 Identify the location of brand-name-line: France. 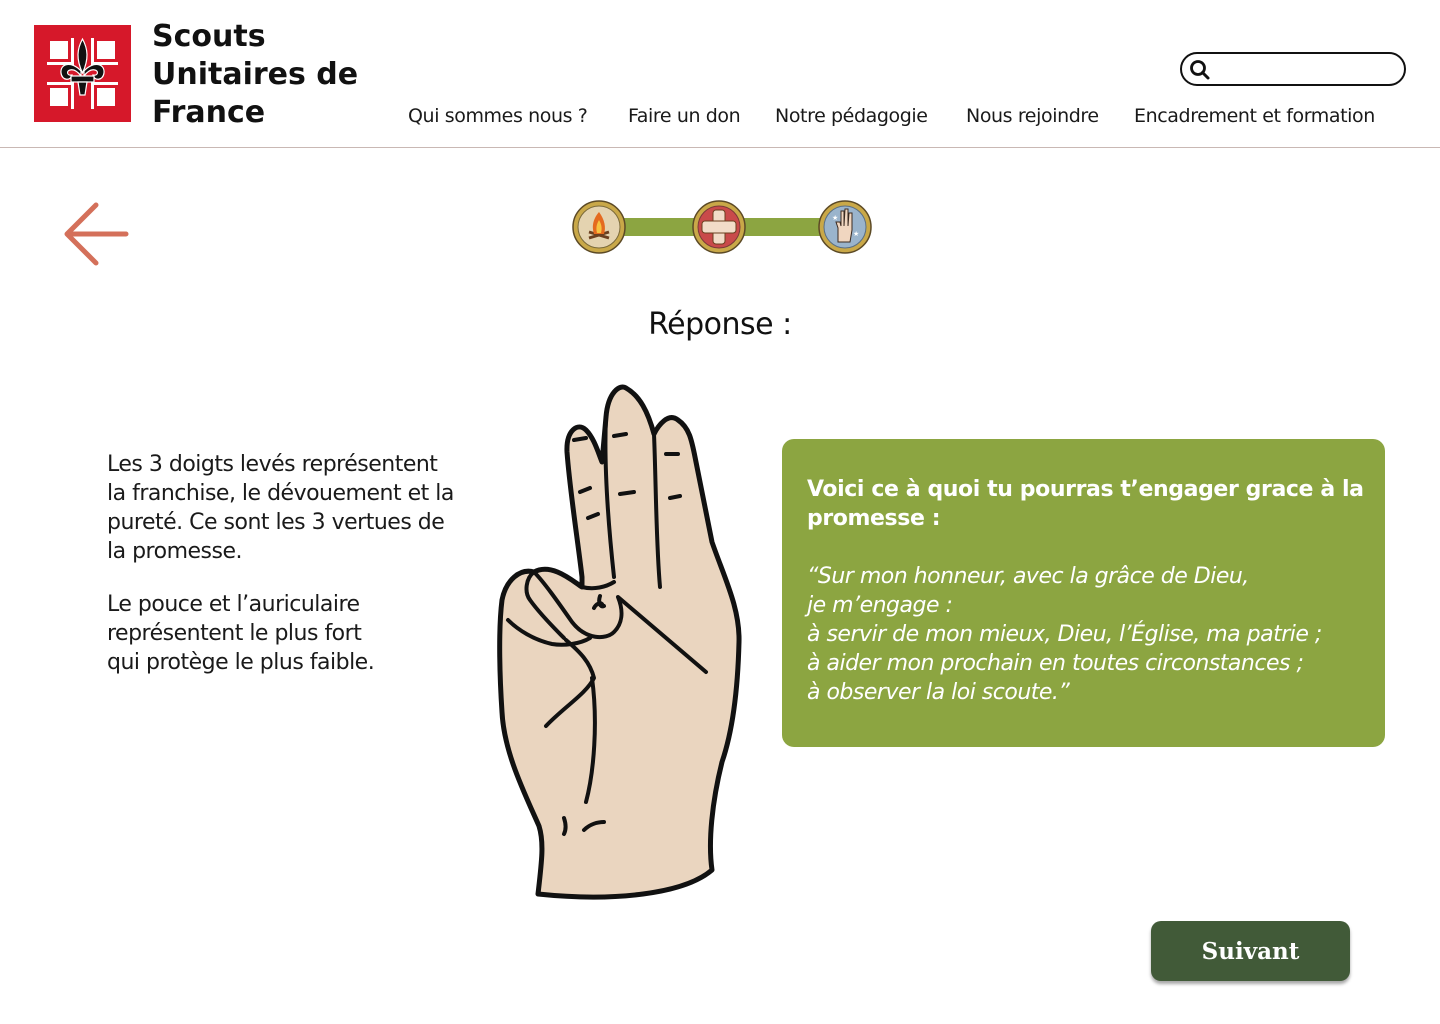
(209, 112).